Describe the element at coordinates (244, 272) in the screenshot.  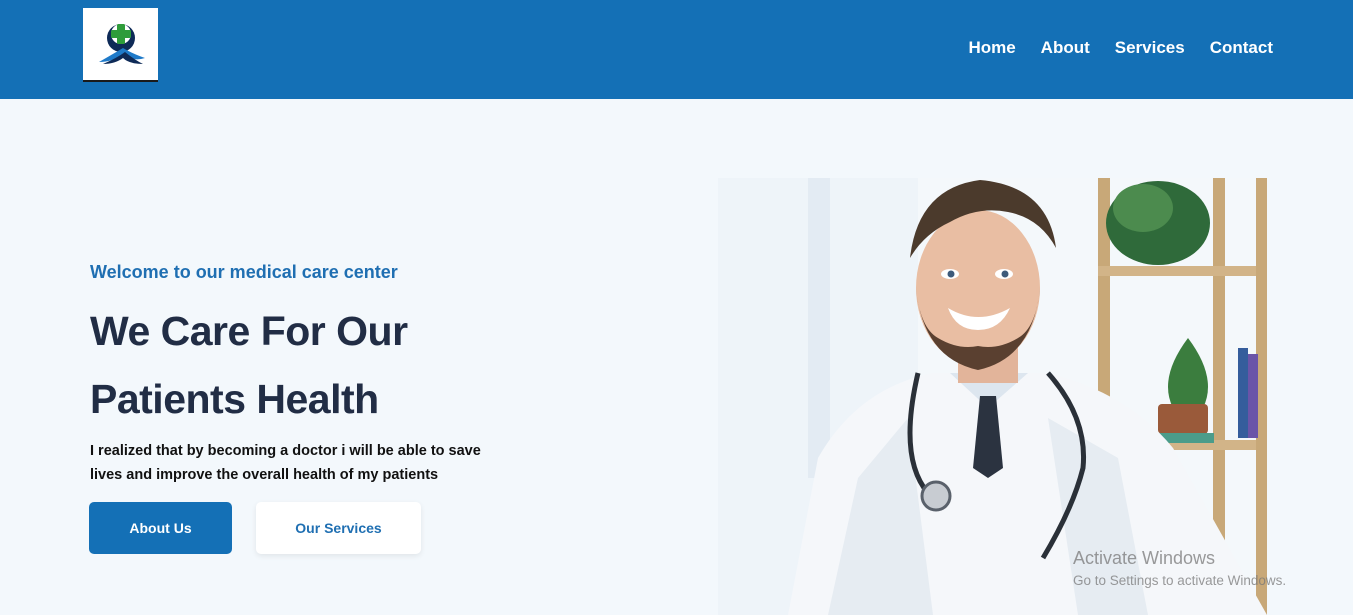
I see `hero-welcome: Welcome to our medical care center` at that location.